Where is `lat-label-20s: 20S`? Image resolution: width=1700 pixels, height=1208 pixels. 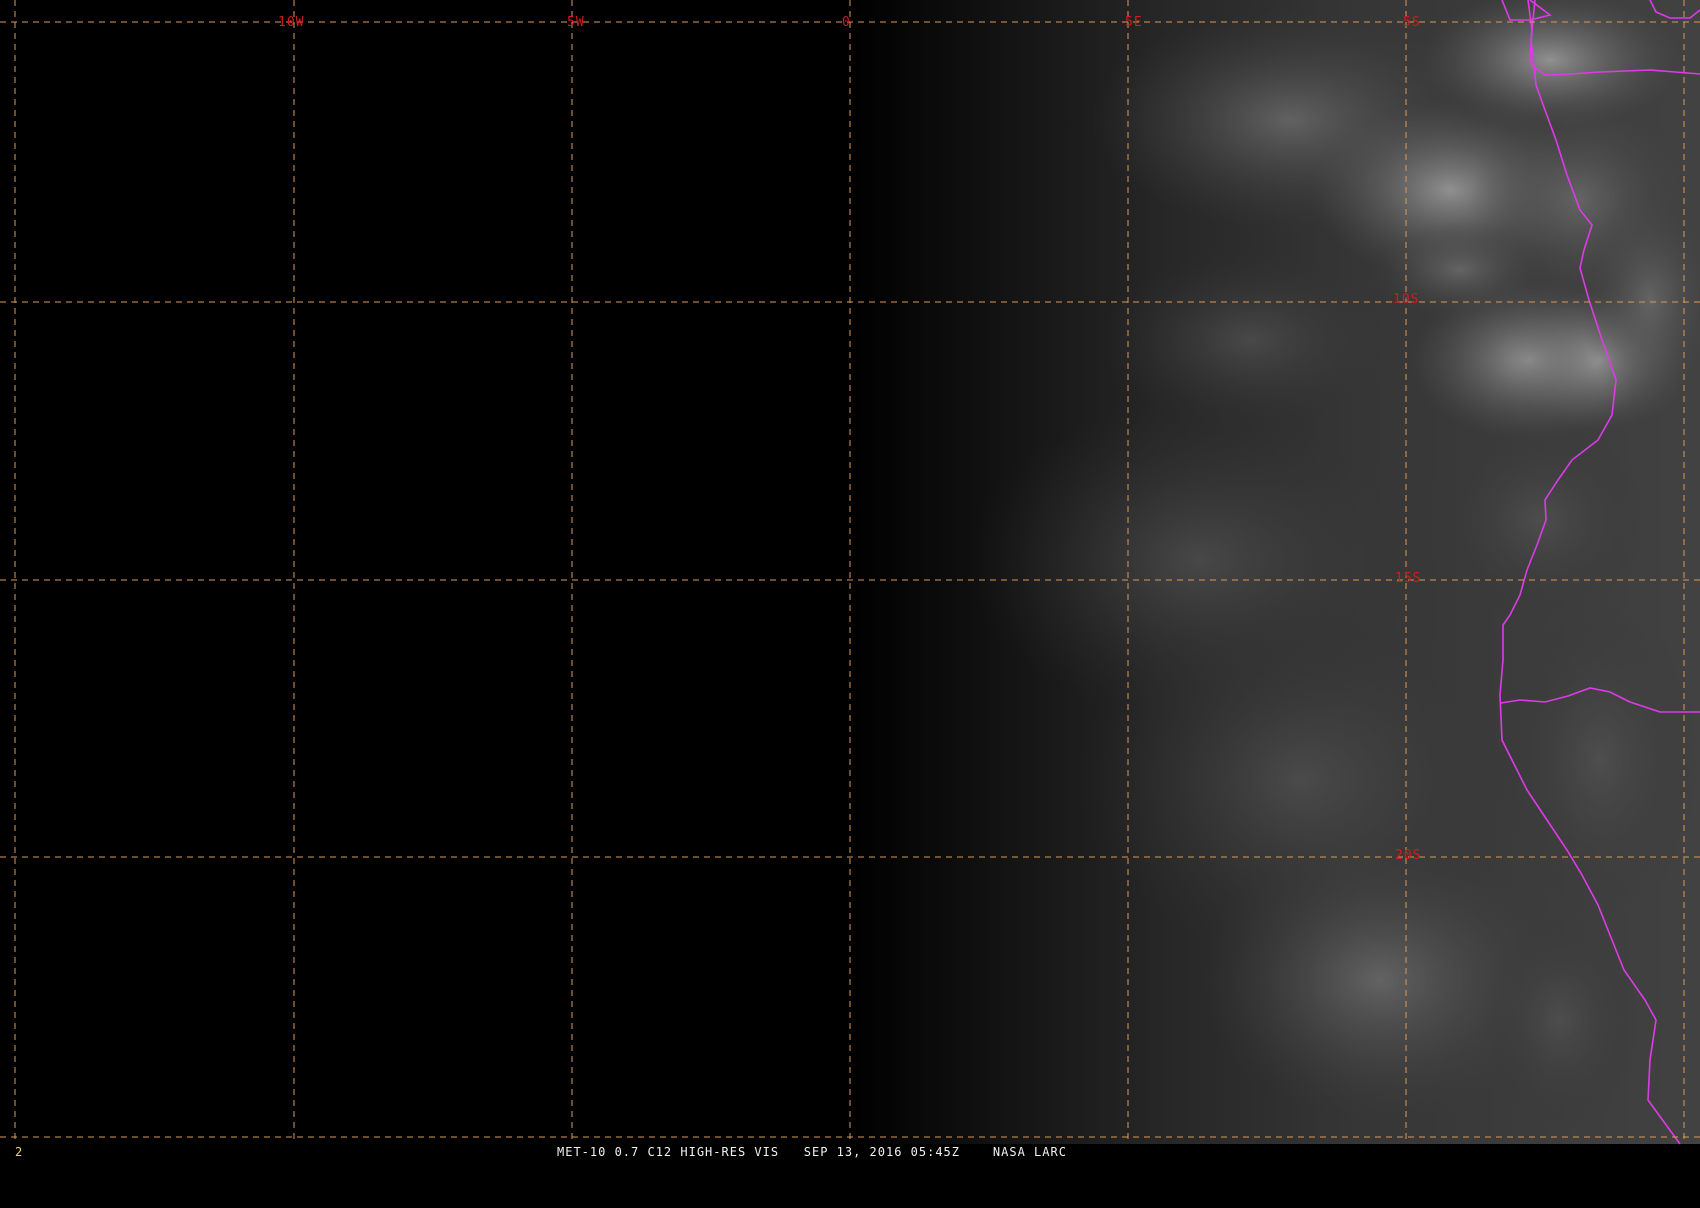 lat-label-20s: 20S is located at coordinates (1408, 855).